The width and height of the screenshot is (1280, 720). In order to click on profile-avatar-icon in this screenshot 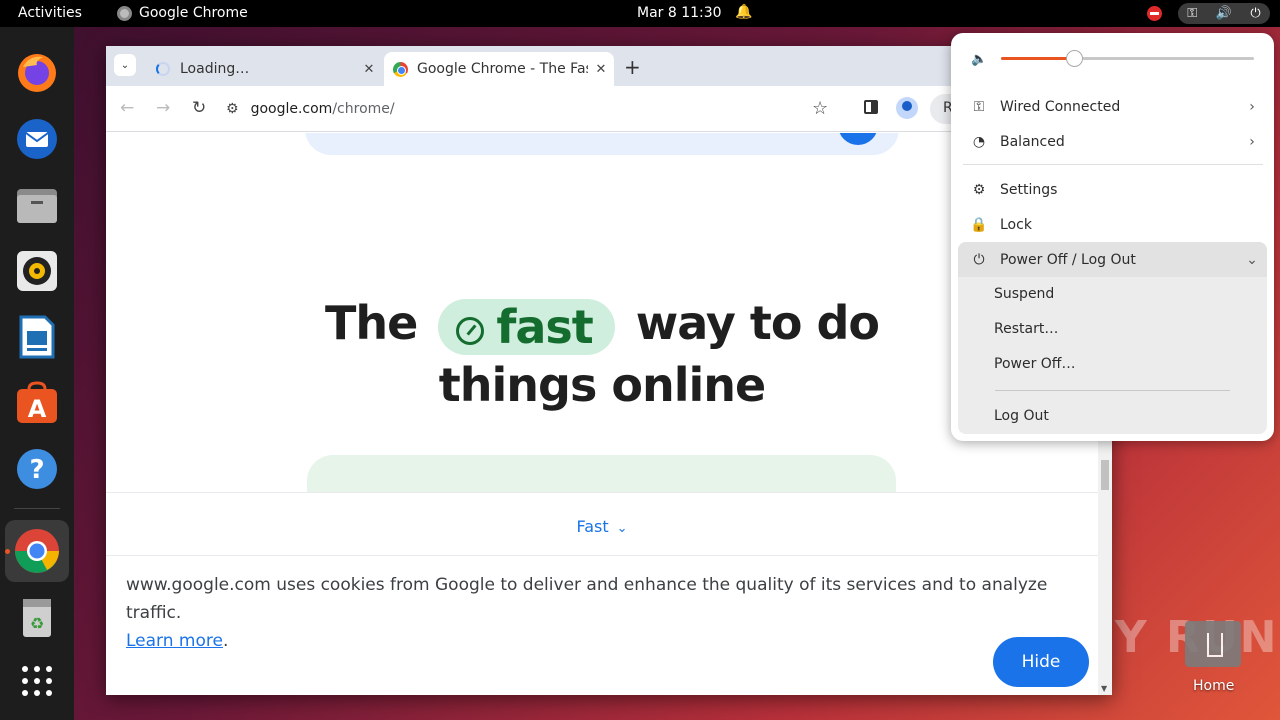, I will do `click(907, 108)`.